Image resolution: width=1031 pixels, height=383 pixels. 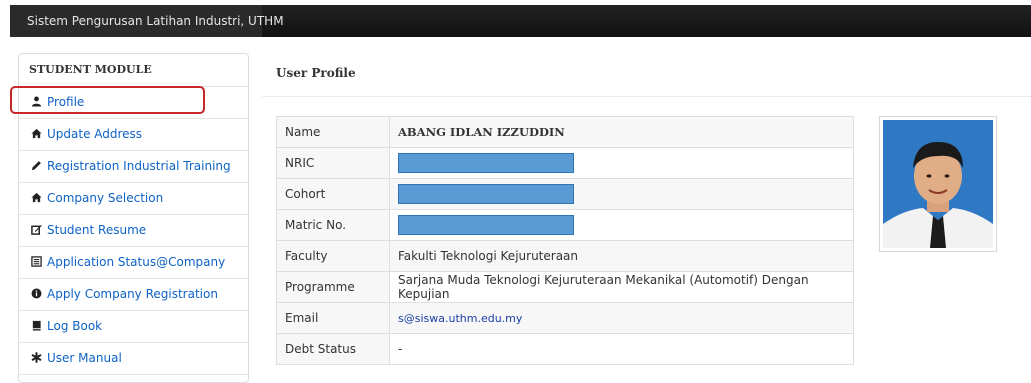 What do you see at coordinates (333, 194) in the screenshot?
I see `field-label: Cohort` at bounding box center [333, 194].